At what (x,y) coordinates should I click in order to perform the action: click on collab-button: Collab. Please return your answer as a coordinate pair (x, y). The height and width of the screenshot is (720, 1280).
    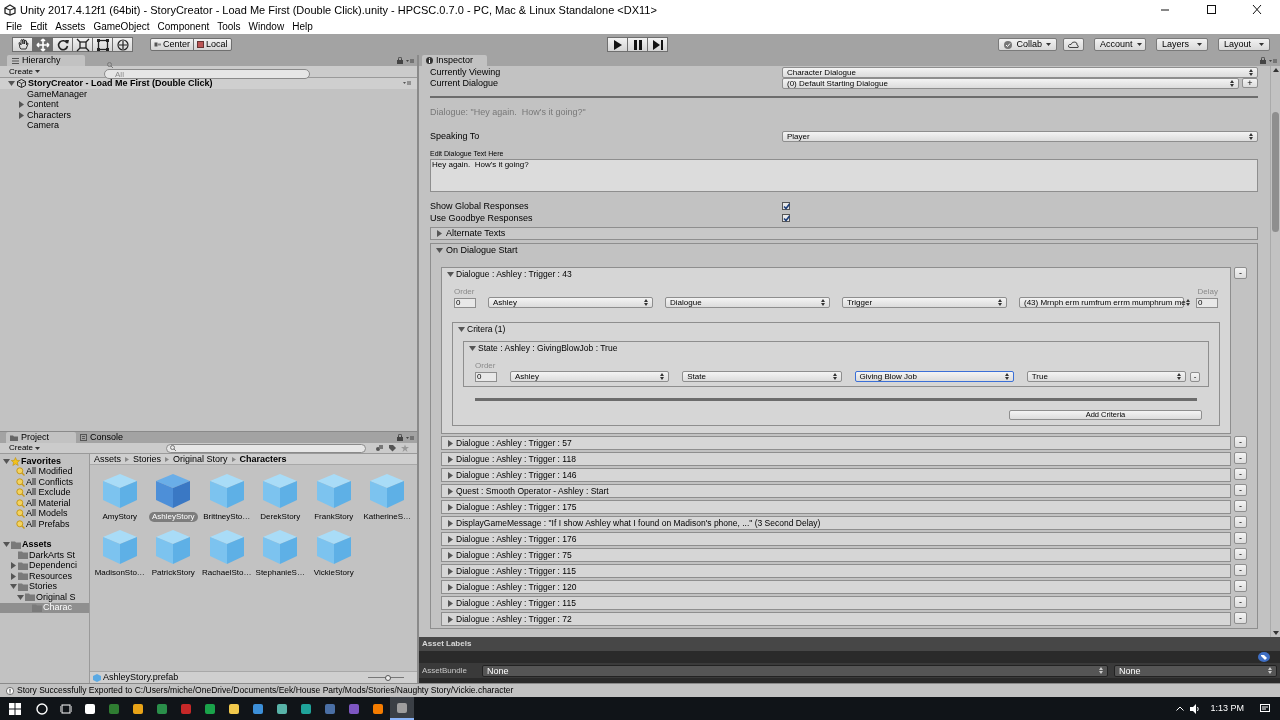
    Looking at the image, I should click on (1027, 44).